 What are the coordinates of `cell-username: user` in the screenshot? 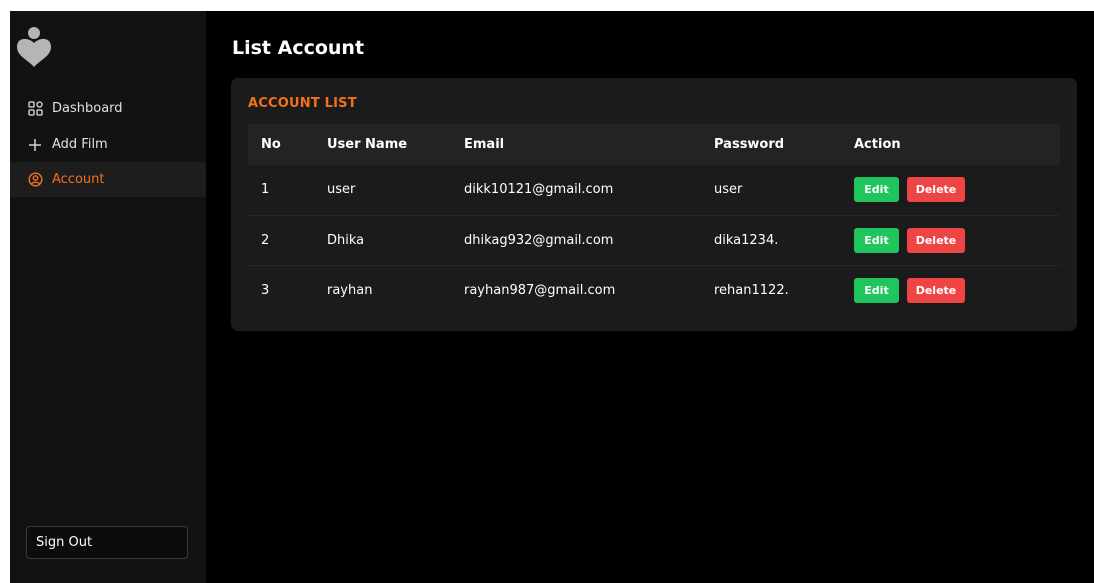 It's located at (341, 190).